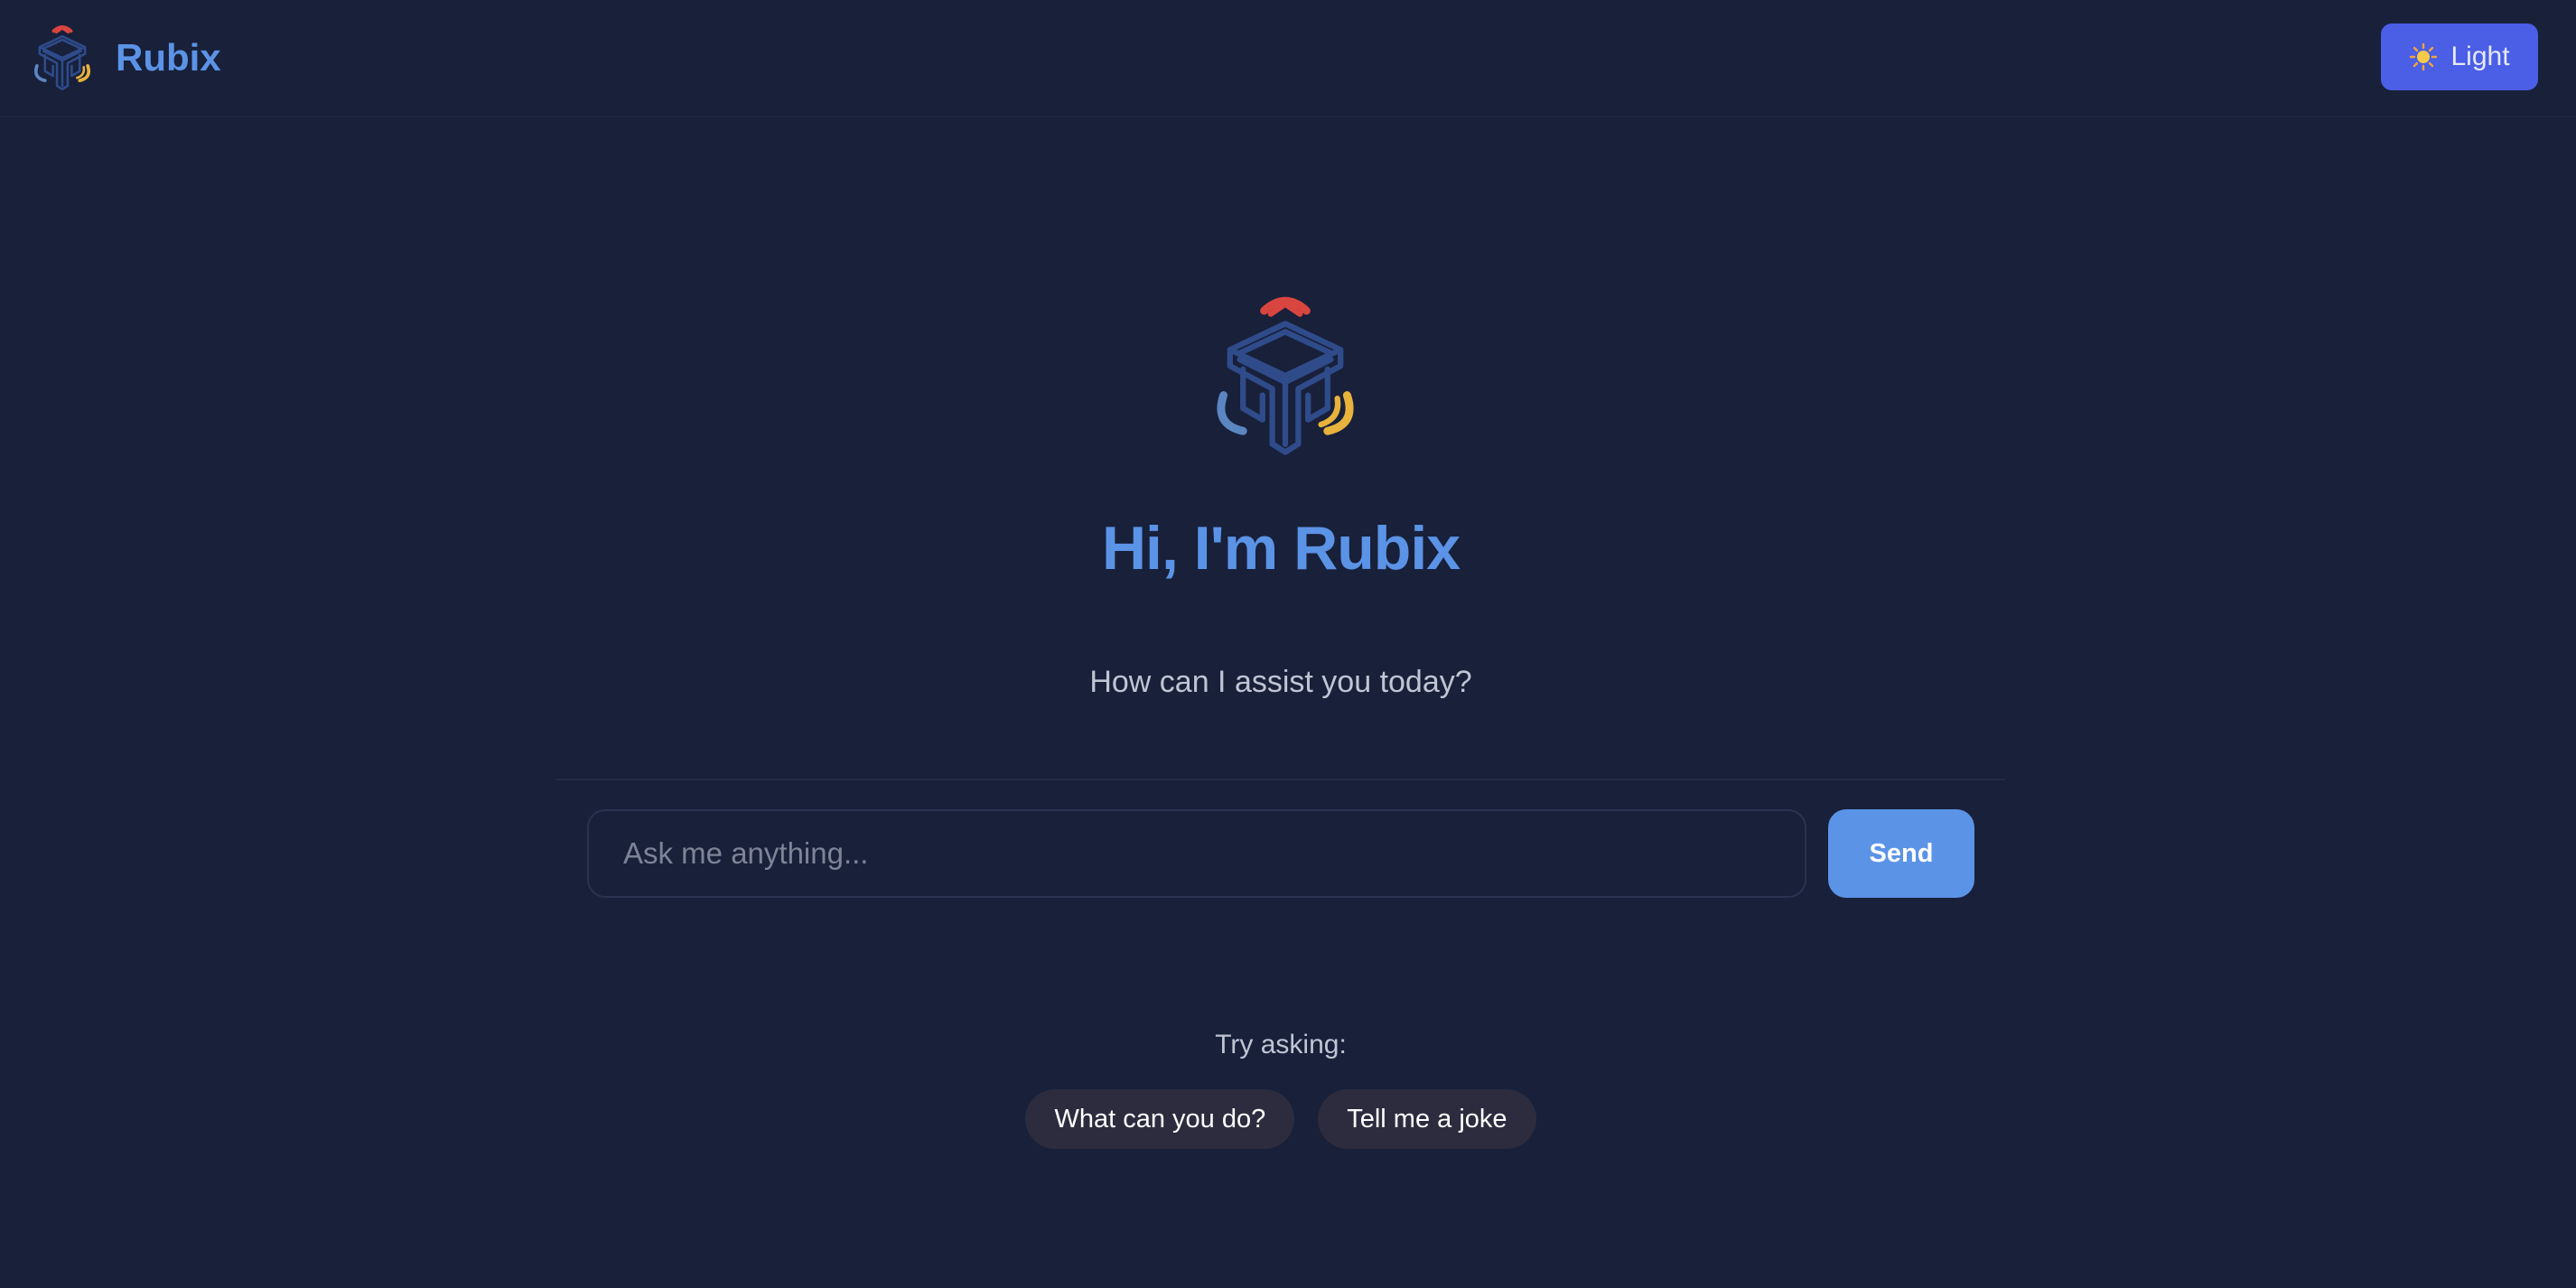  Describe the element at coordinates (1281, 549) in the screenshot. I see `welcome-title: Hi, I'm Rubix` at that location.